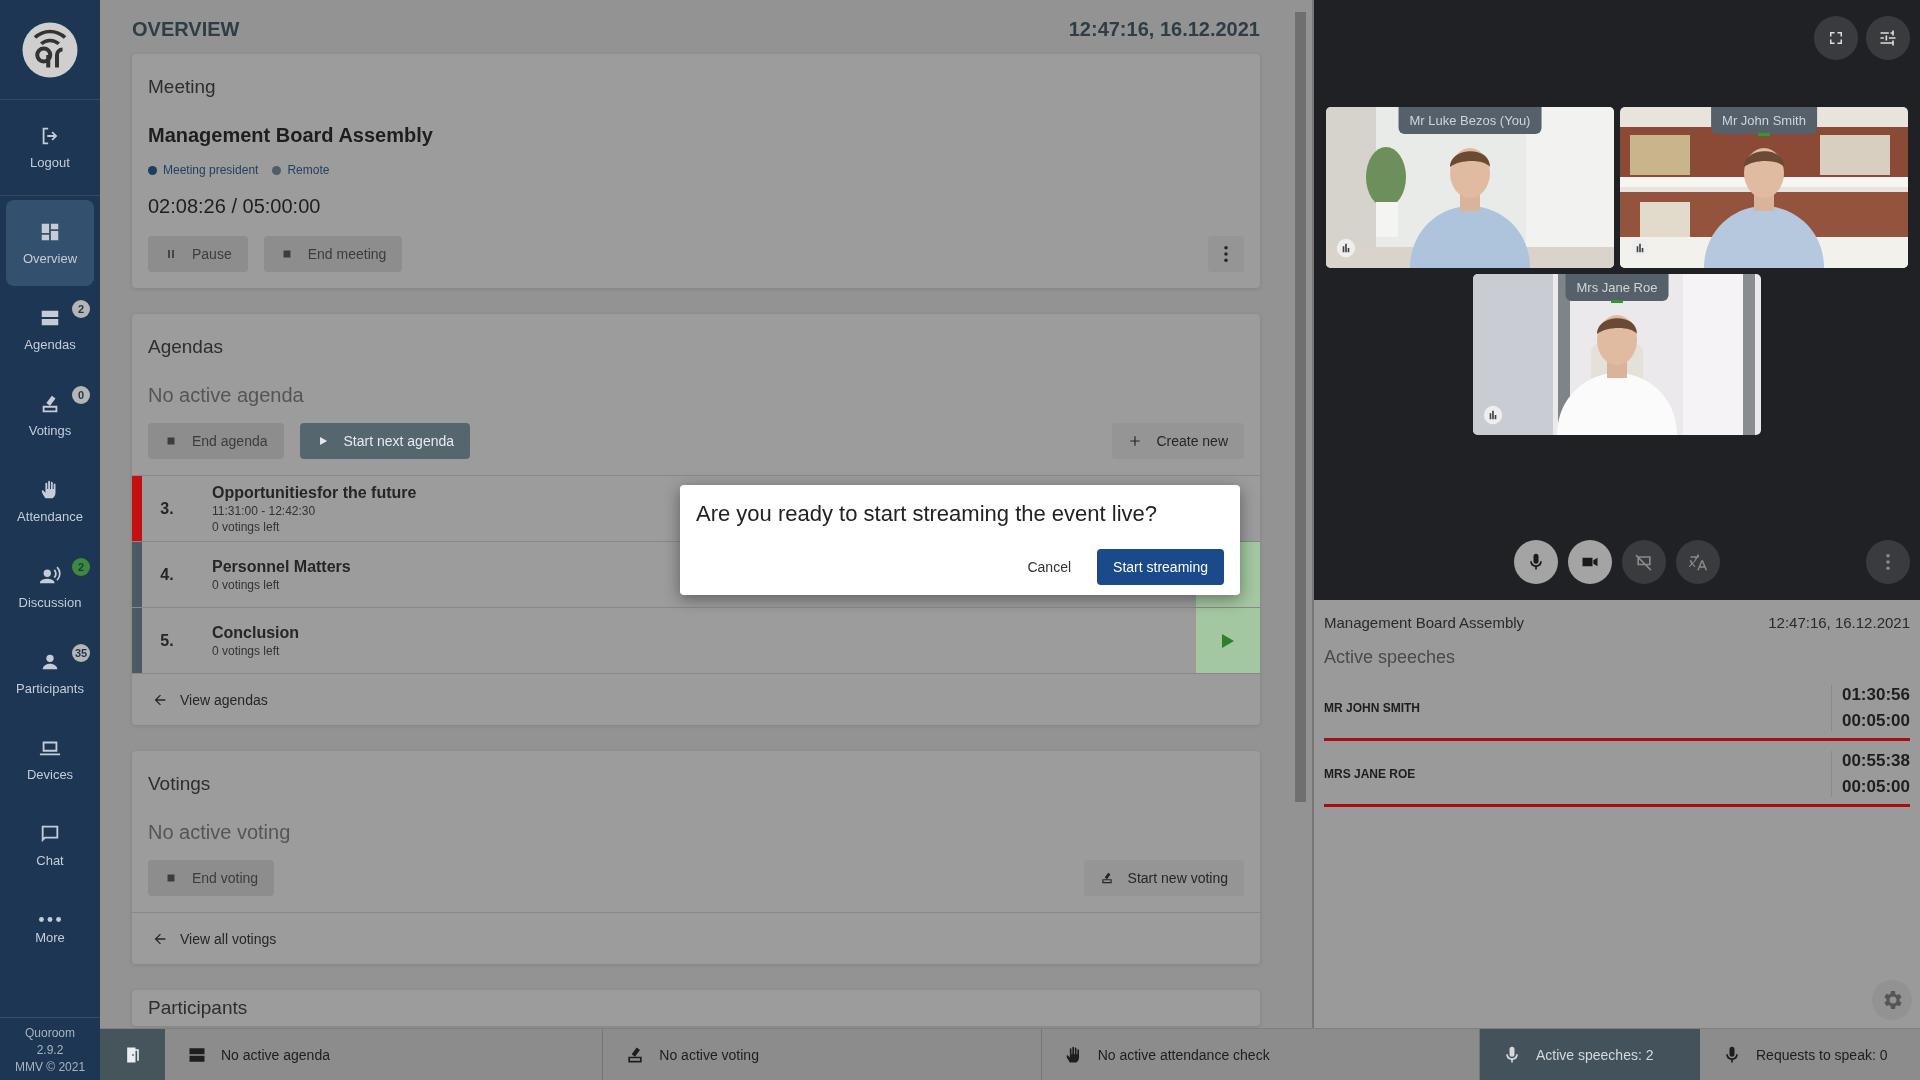 This screenshot has width=1920, height=1080. I want to click on button: End agenda, so click(216, 441).